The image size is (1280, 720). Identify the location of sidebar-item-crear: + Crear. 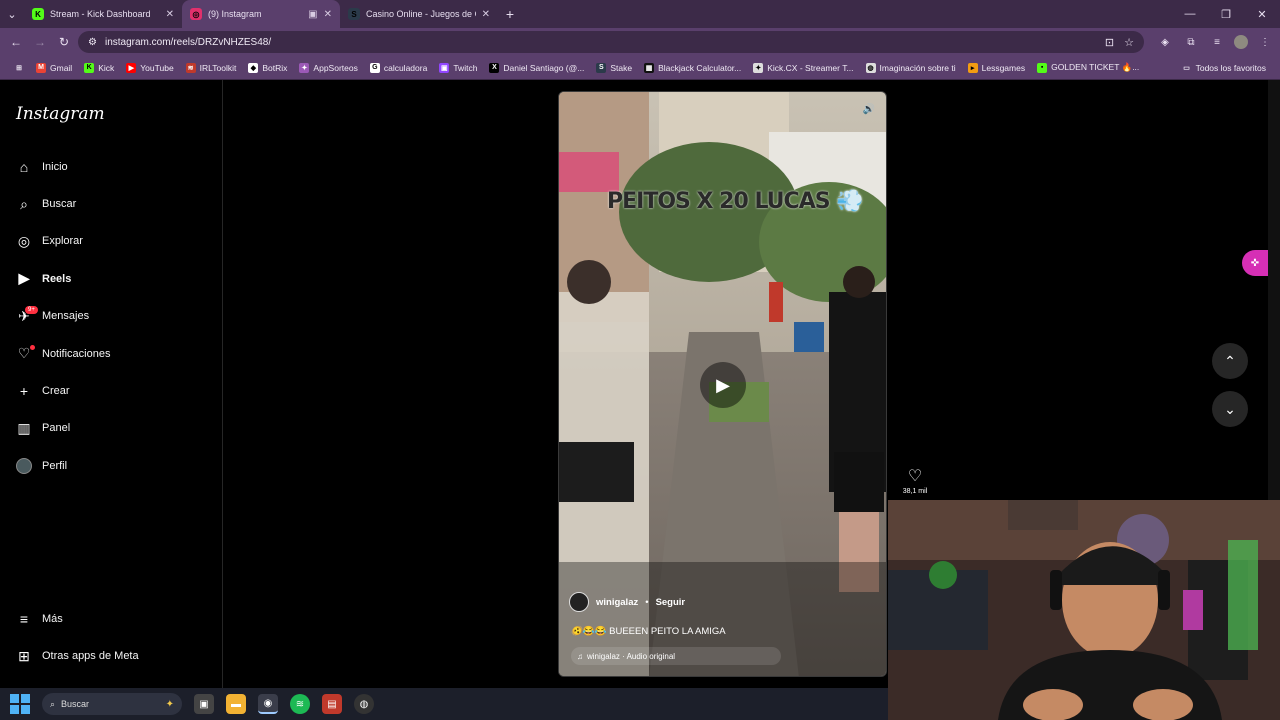
(111, 390).